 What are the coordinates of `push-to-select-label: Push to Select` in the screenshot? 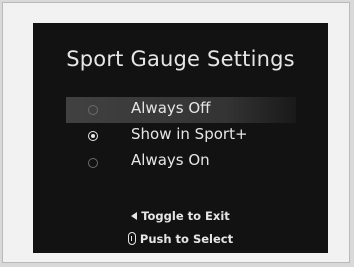 It's located at (186, 239).